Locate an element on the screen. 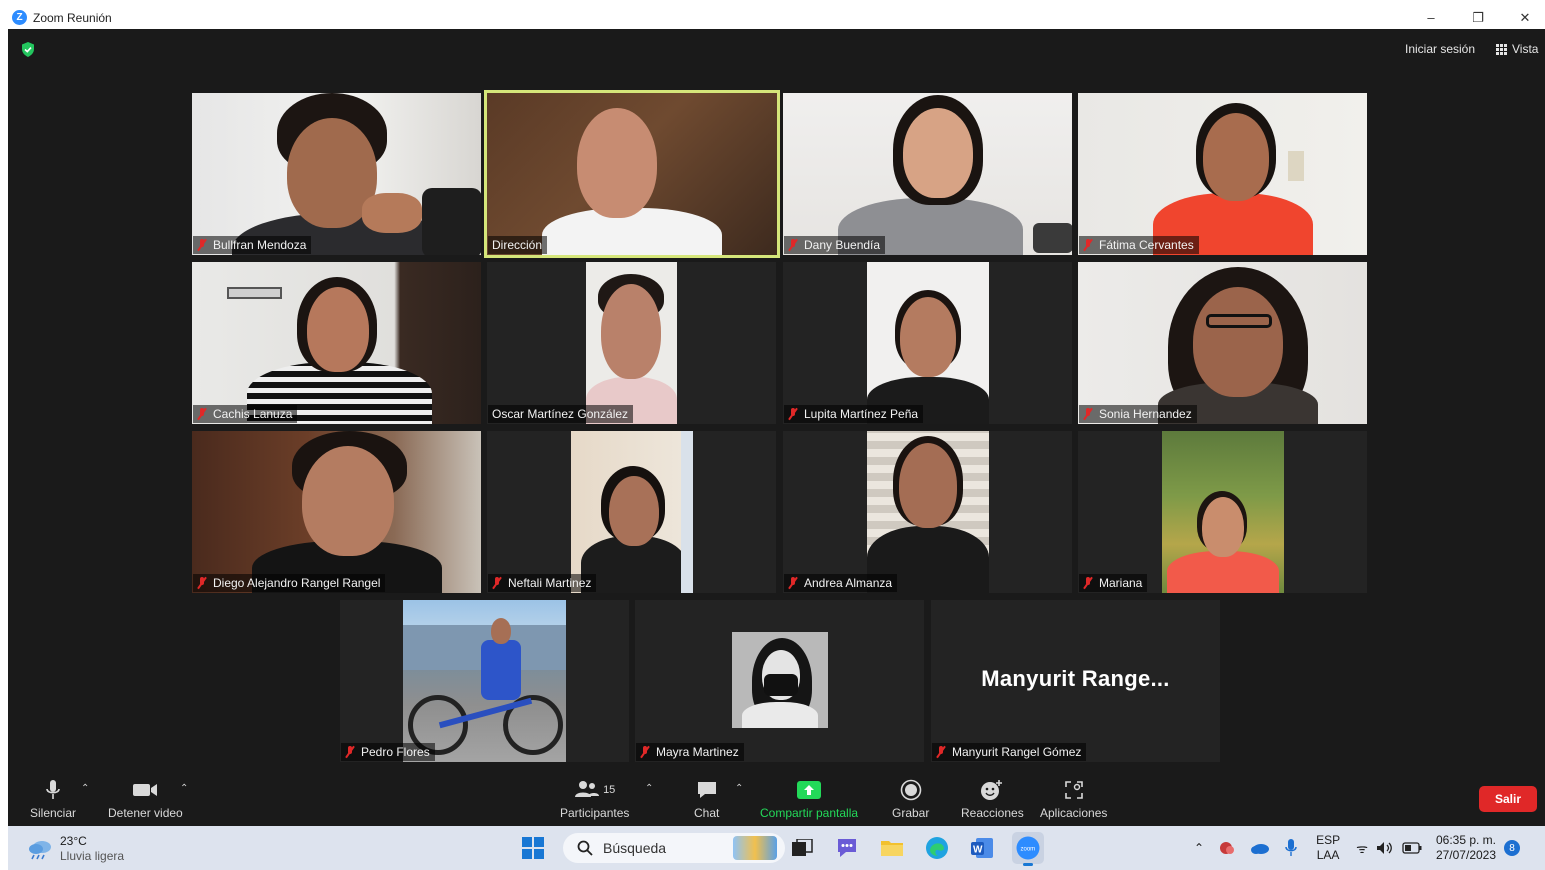  participant-name: Cachis Lanuza is located at coordinates (253, 414).